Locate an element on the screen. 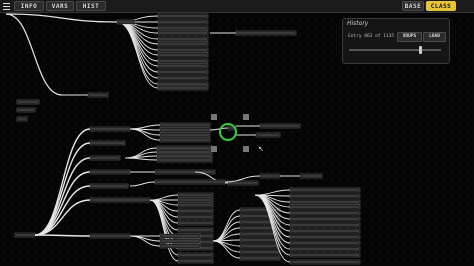  history-entry-counter: Entry 863 of 1135 is located at coordinates (371, 36).